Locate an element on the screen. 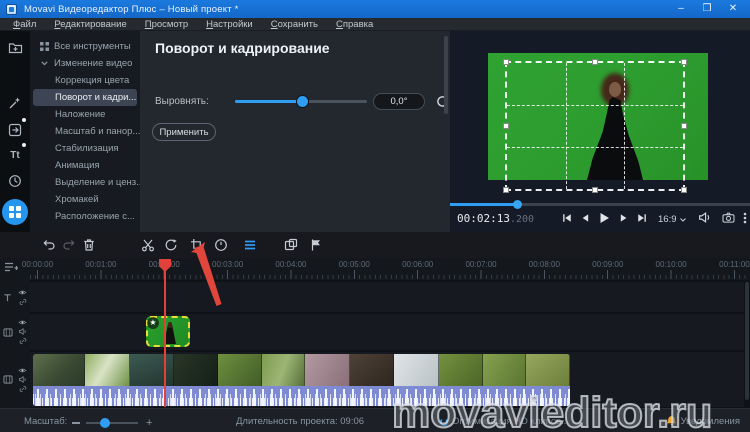  zoom-slider-thumb is located at coordinates (105, 423).